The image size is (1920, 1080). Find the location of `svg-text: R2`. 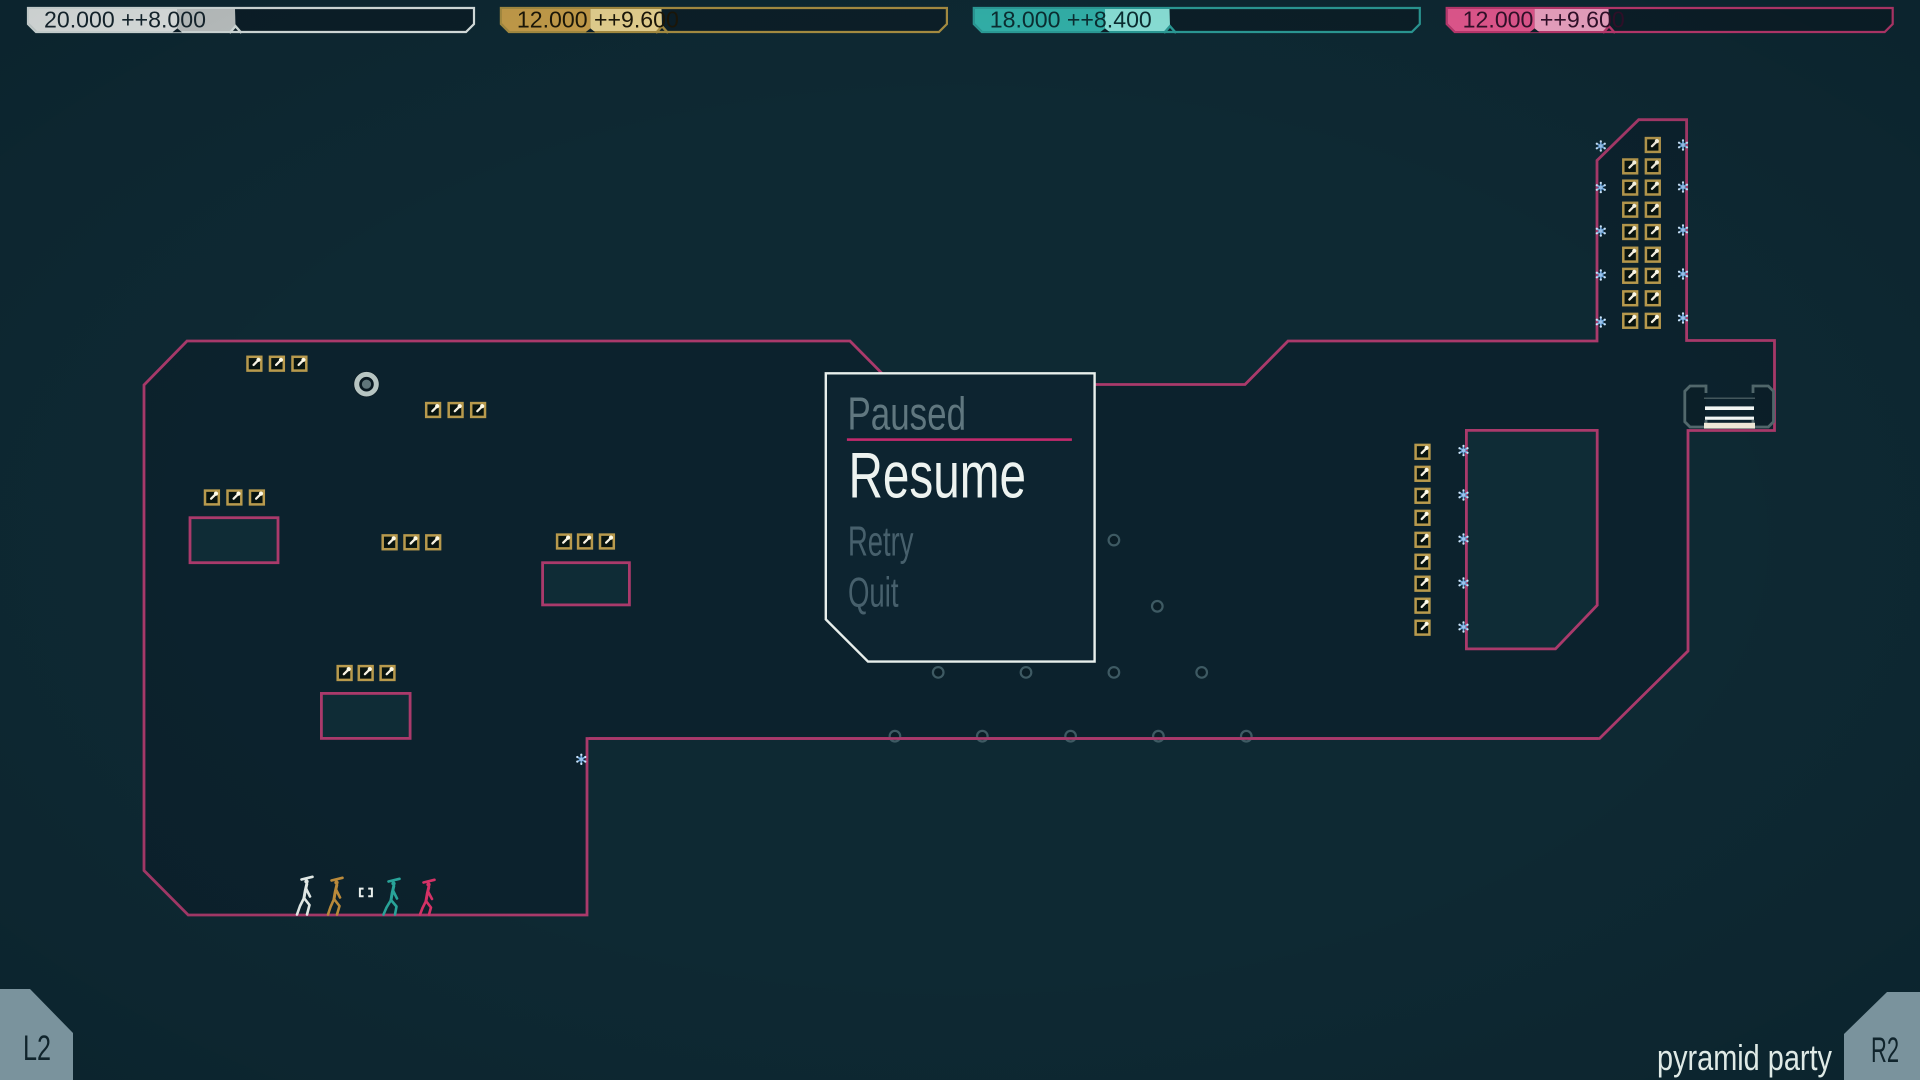

svg-text: R2 is located at coordinates (1885, 1050).